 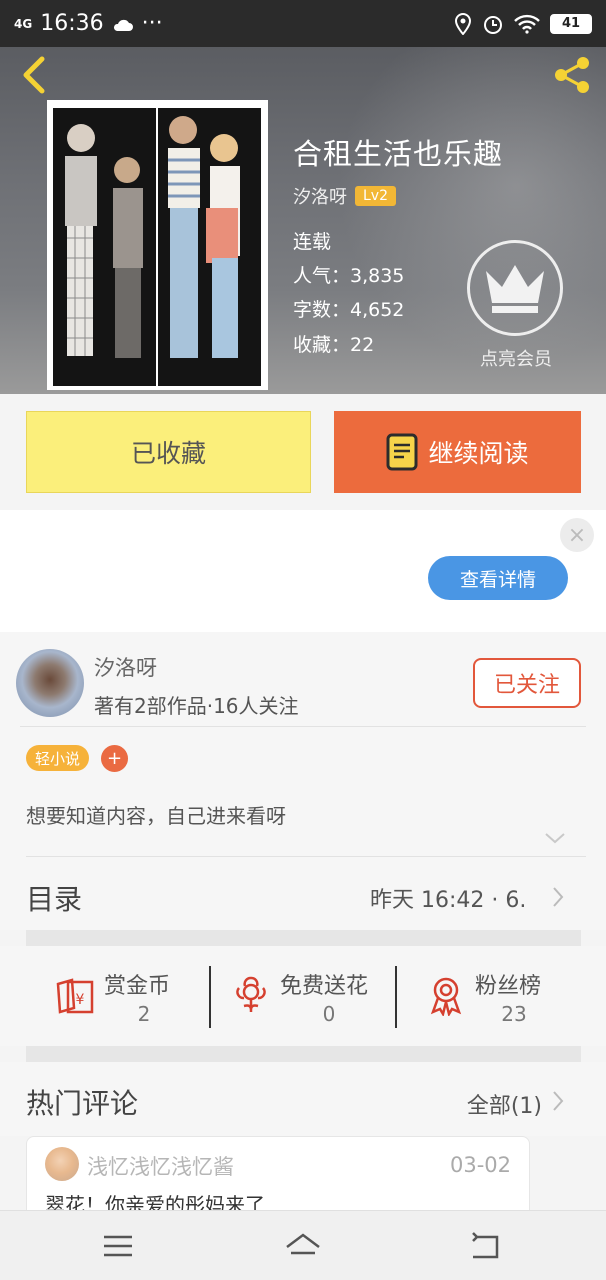 What do you see at coordinates (118, 1246) in the screenshot?
I see `menu-icon` at bounding box center [118, 1246].